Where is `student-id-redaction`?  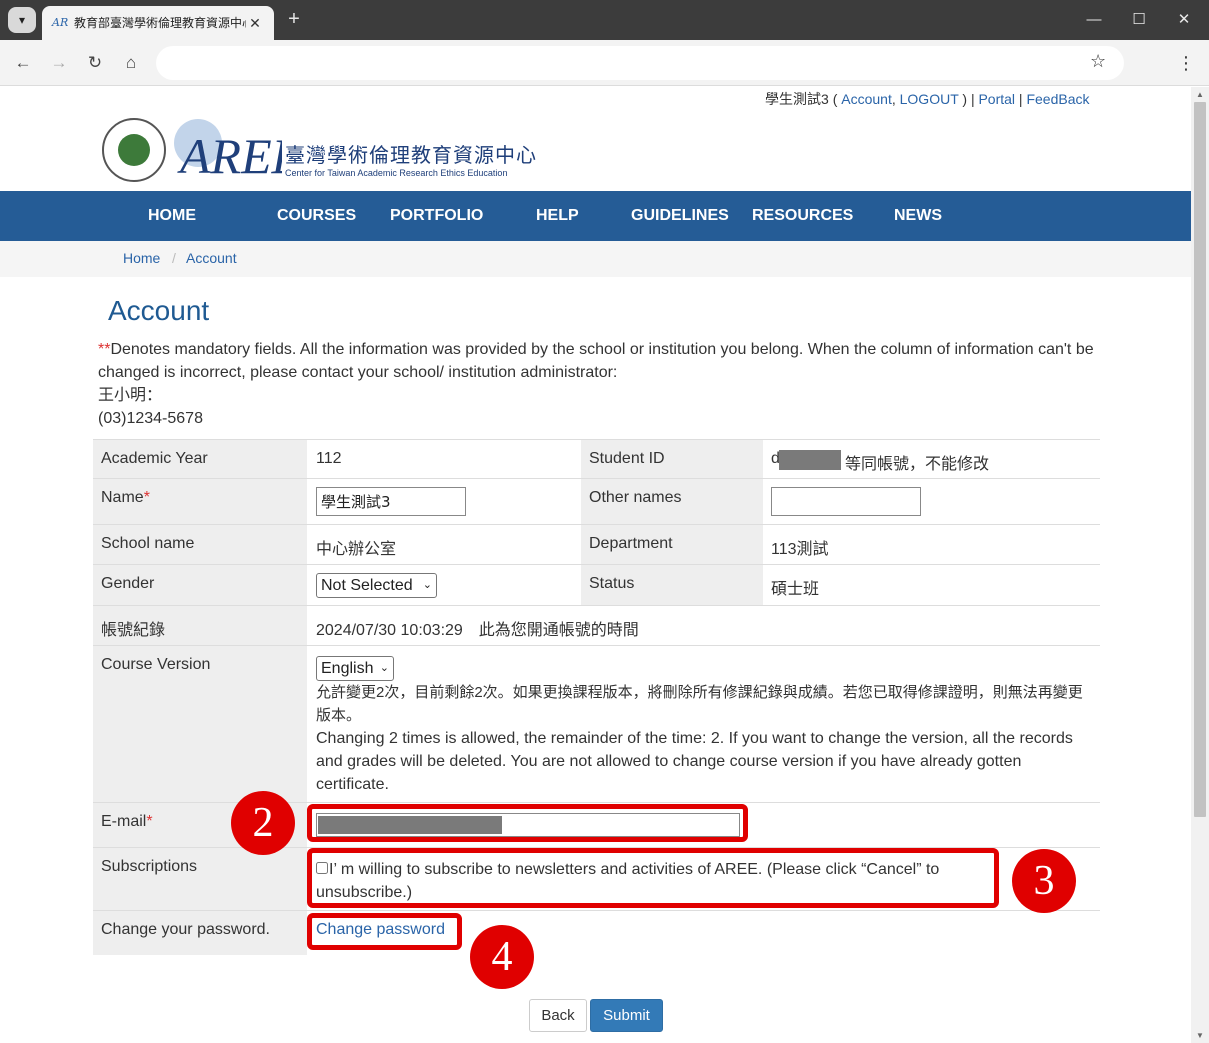
student-id-redaction is located at coordinates (810, 460).